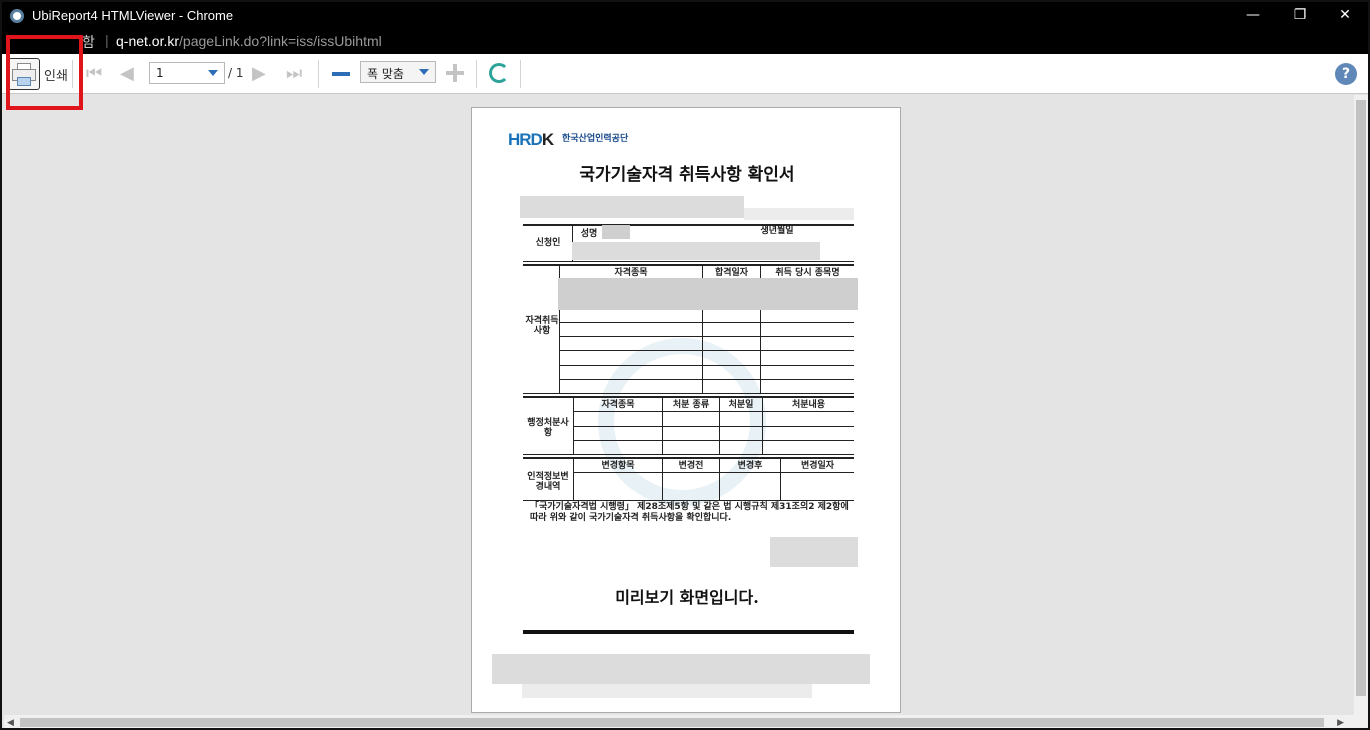 The height and width of the screenshot is (730, 1370). I want to click on zoom-select: 폭 맞춤, so click(398, 72).